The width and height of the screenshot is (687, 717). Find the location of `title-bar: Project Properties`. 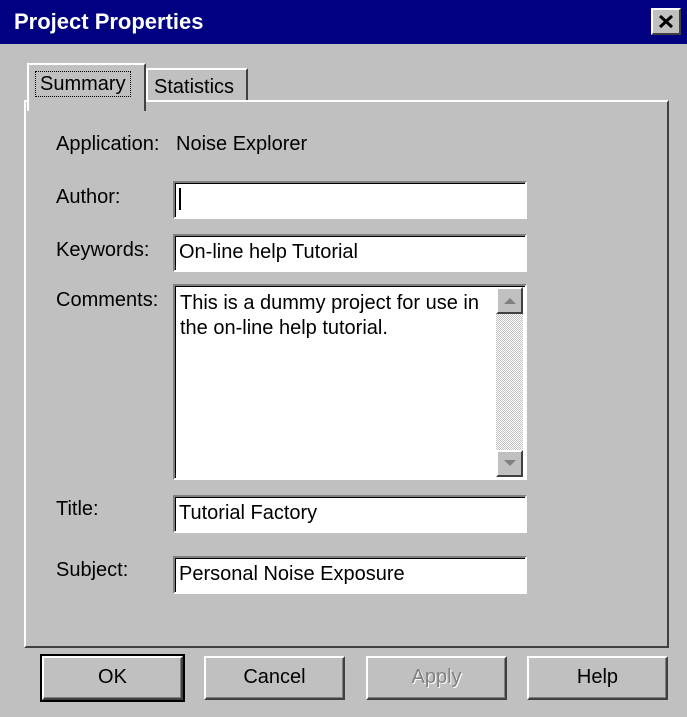

title-bar: Project Properties is located at coordinates (343, 22).